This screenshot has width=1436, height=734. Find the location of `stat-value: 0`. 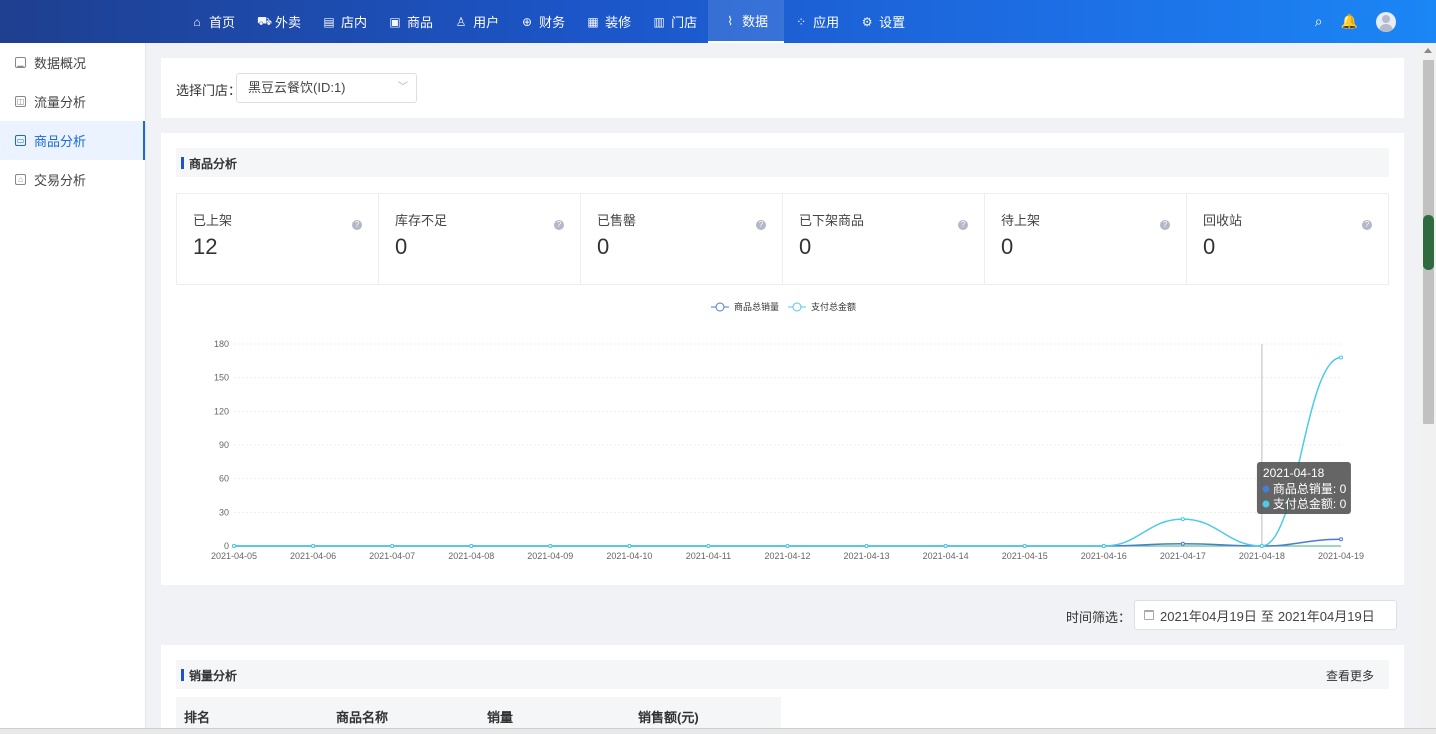

stat-value: 0 is located at coordinates (805, 246).